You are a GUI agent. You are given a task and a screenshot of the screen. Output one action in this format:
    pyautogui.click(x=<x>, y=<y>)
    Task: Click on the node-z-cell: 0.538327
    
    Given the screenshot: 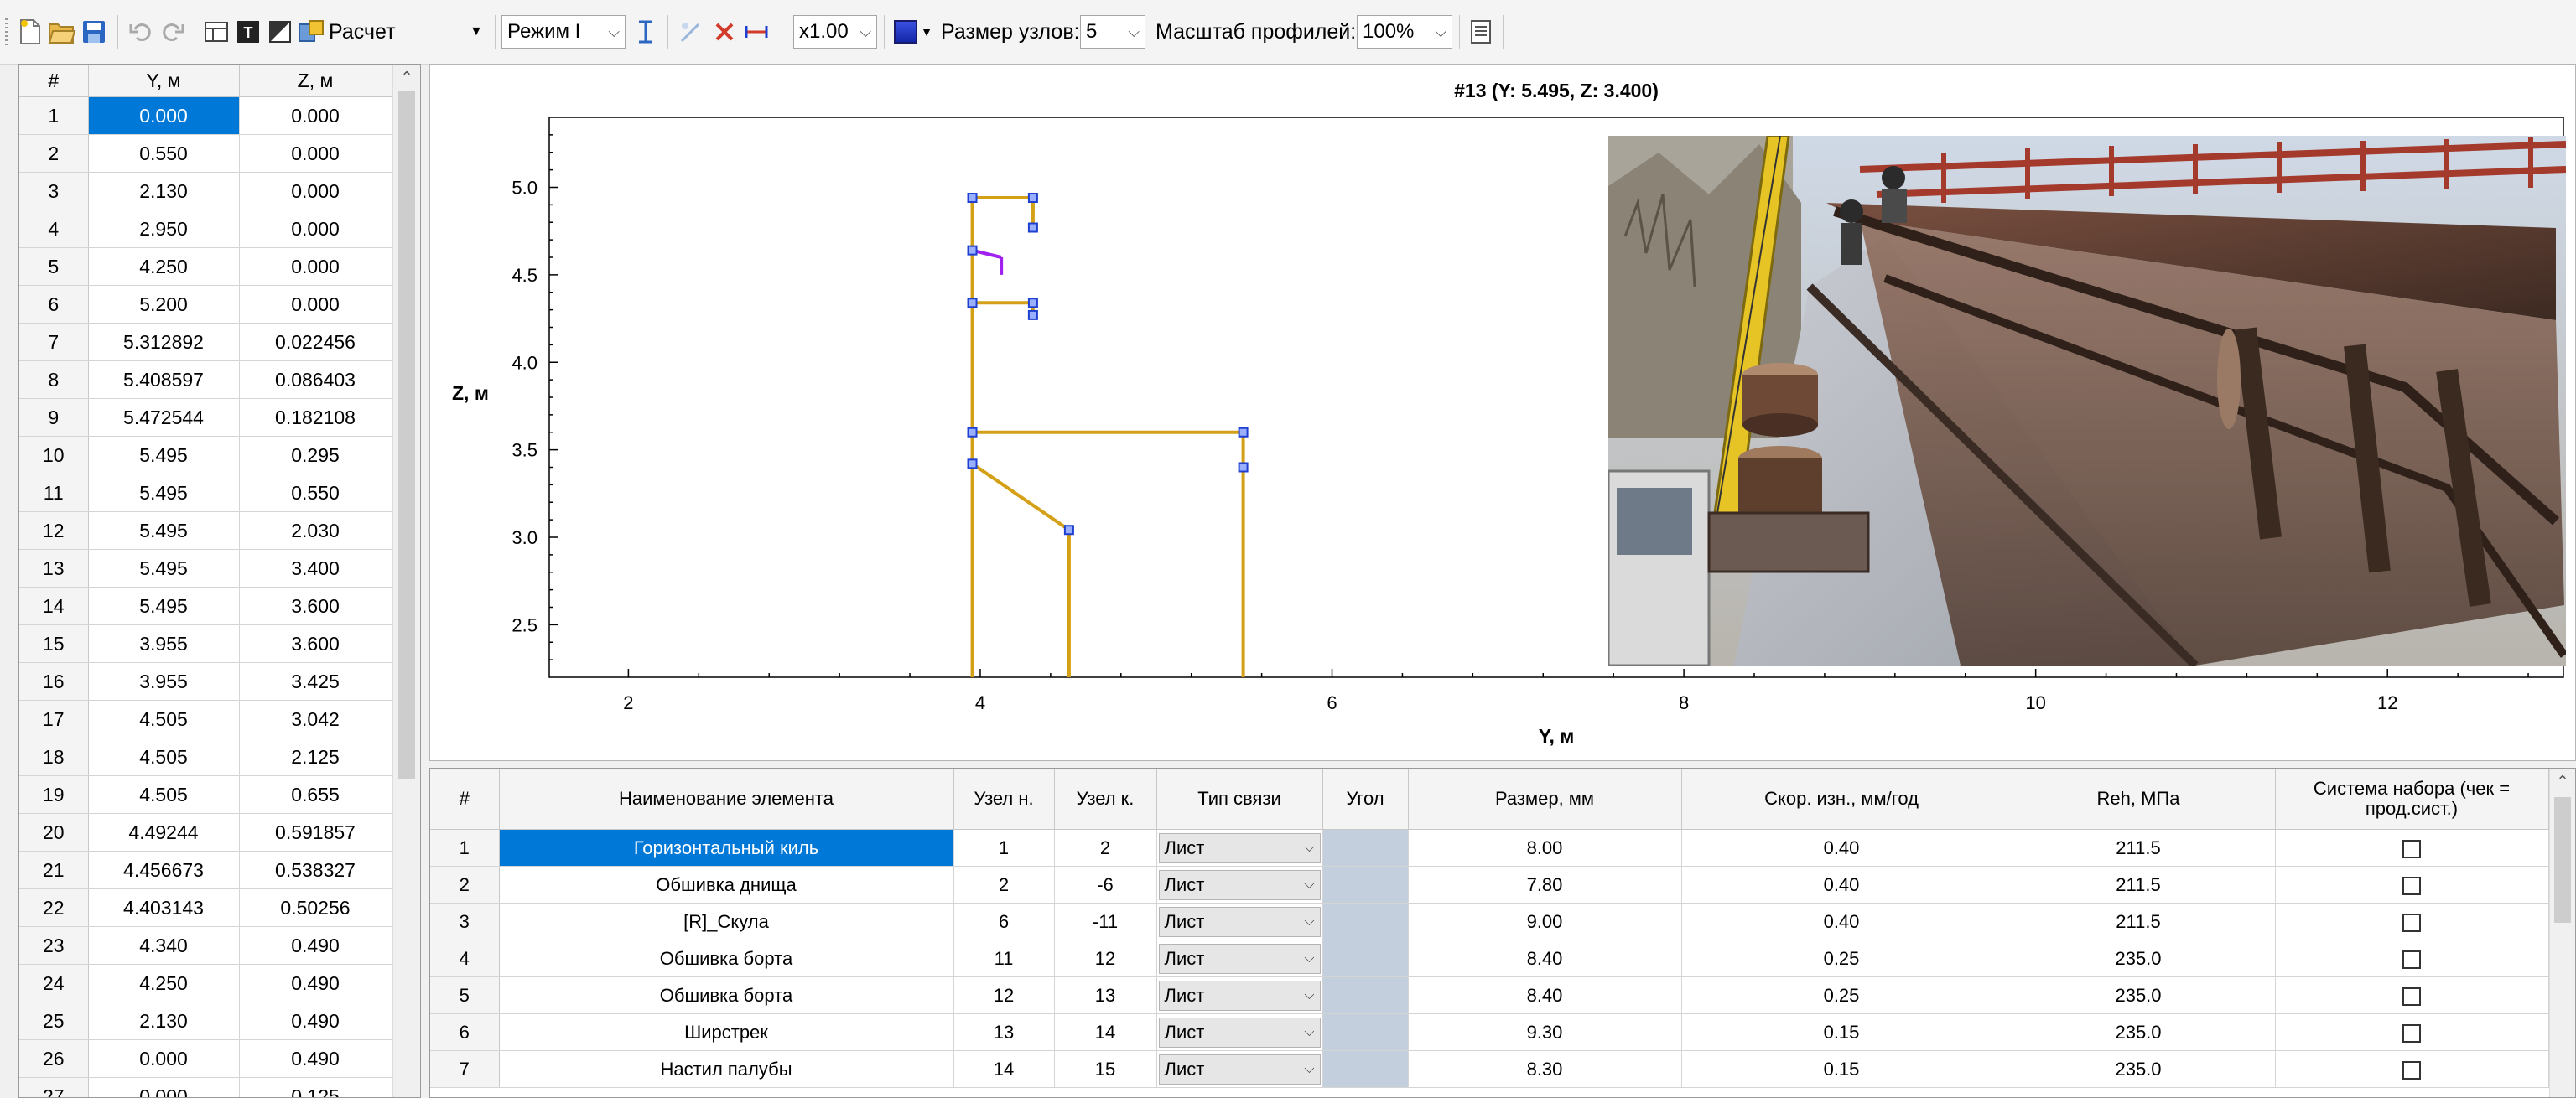 What is the action you would take?
    pyautogui.click(x=315, y=870)
    